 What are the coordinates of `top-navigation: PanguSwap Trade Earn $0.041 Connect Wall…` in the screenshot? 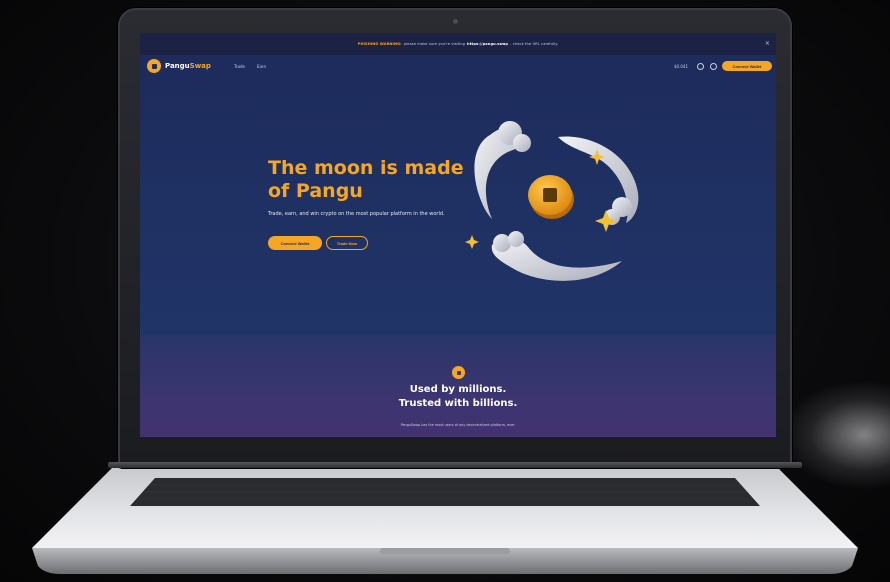 It's located at (458, 66).